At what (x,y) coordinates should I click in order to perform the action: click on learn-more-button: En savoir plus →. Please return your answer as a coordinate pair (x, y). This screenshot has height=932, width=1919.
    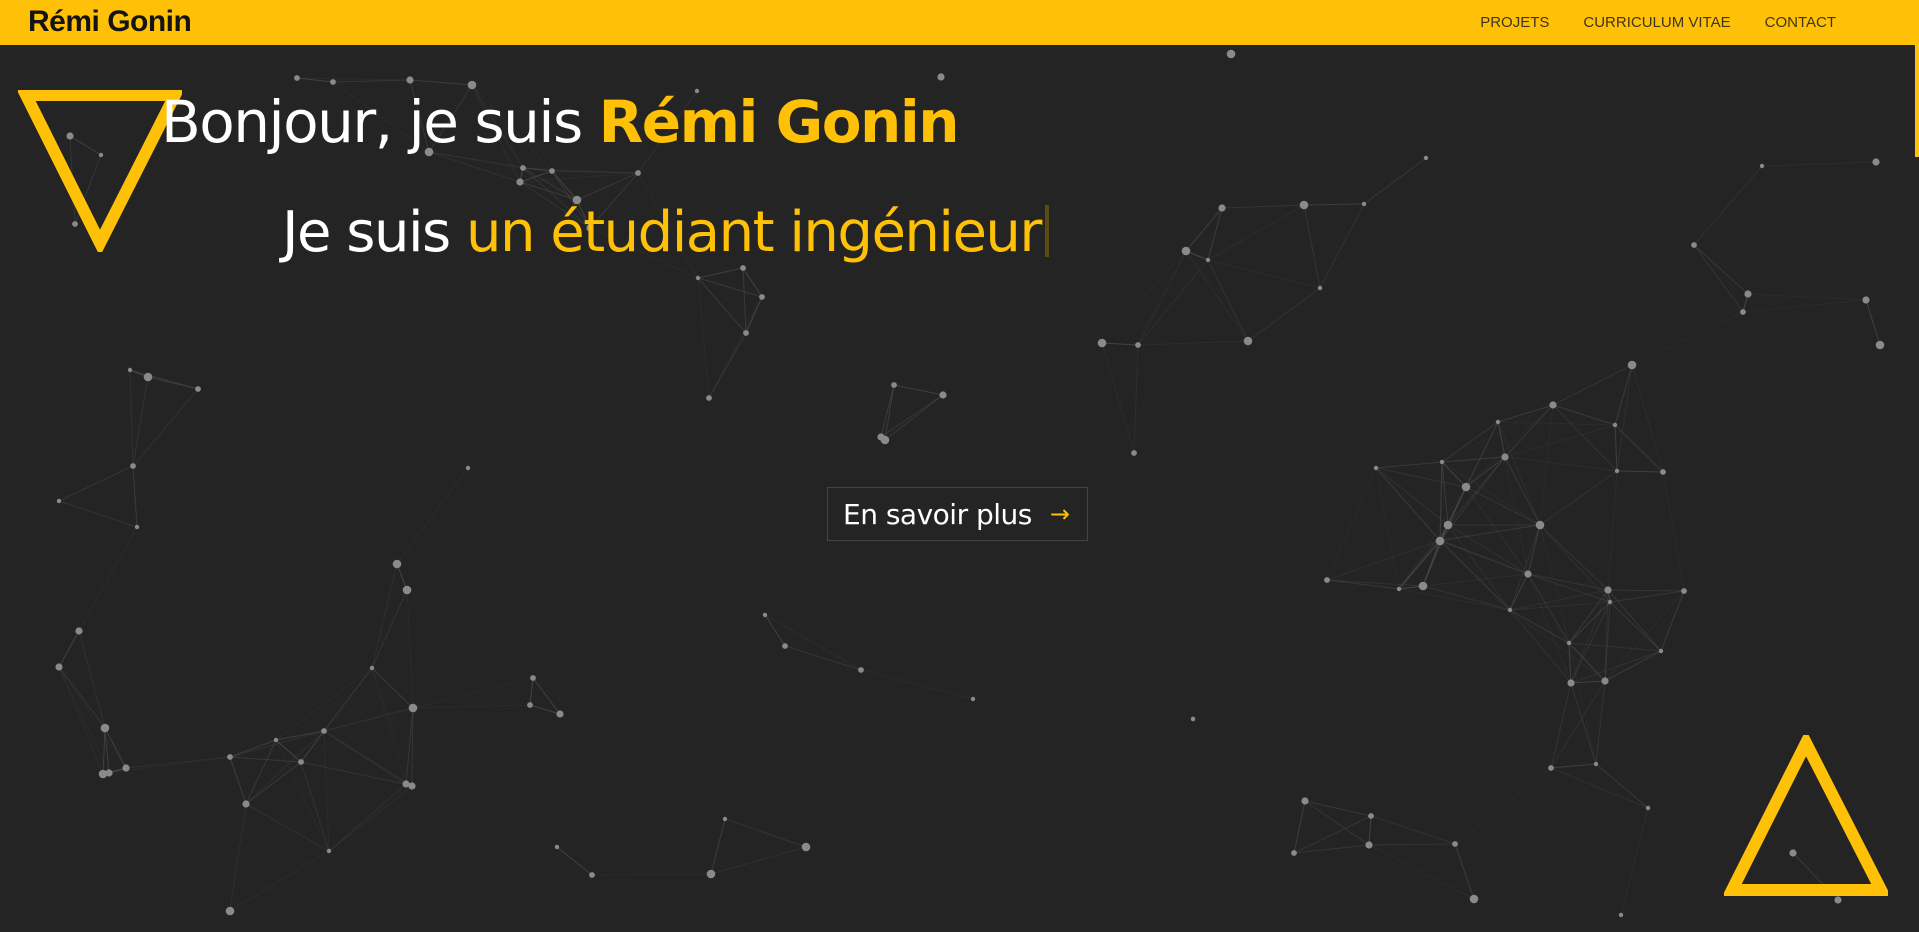
    Looking at the image, I should click on (957, 514).